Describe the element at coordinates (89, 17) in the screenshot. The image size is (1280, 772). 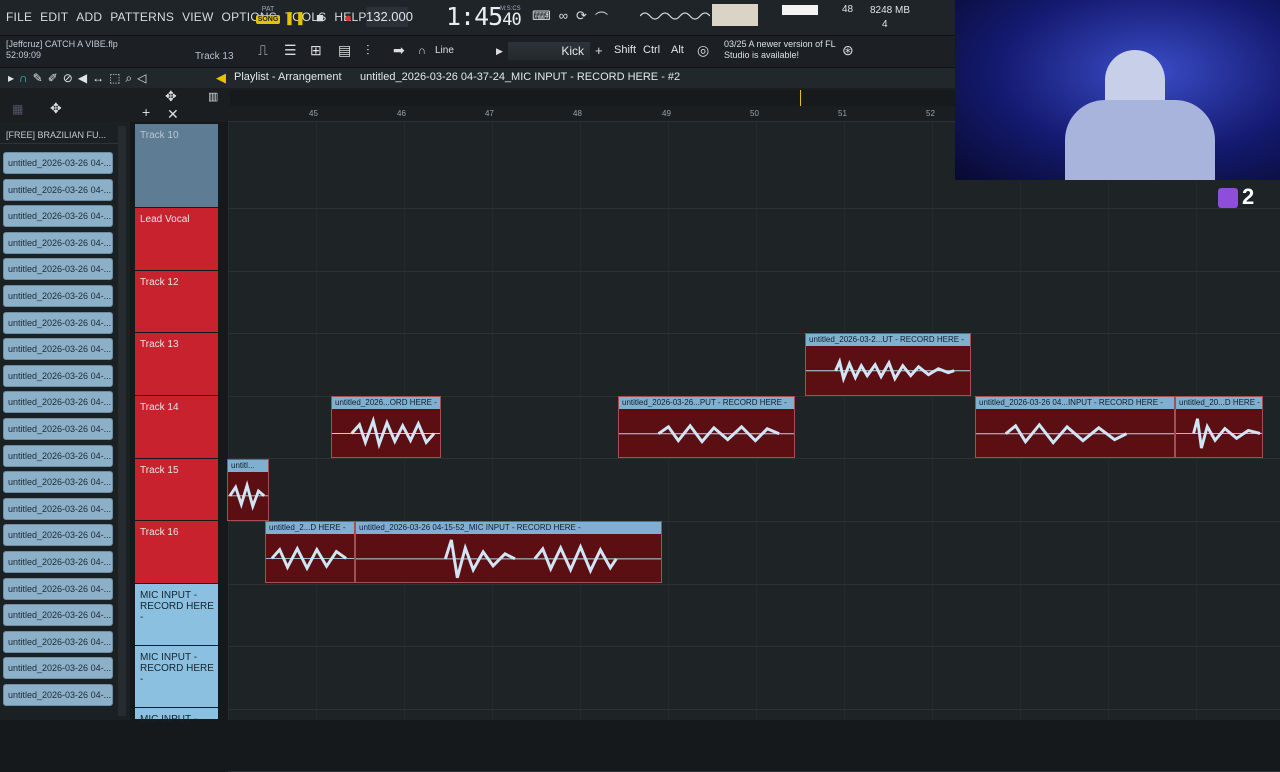
I see `menu-add: ADD` at that location.